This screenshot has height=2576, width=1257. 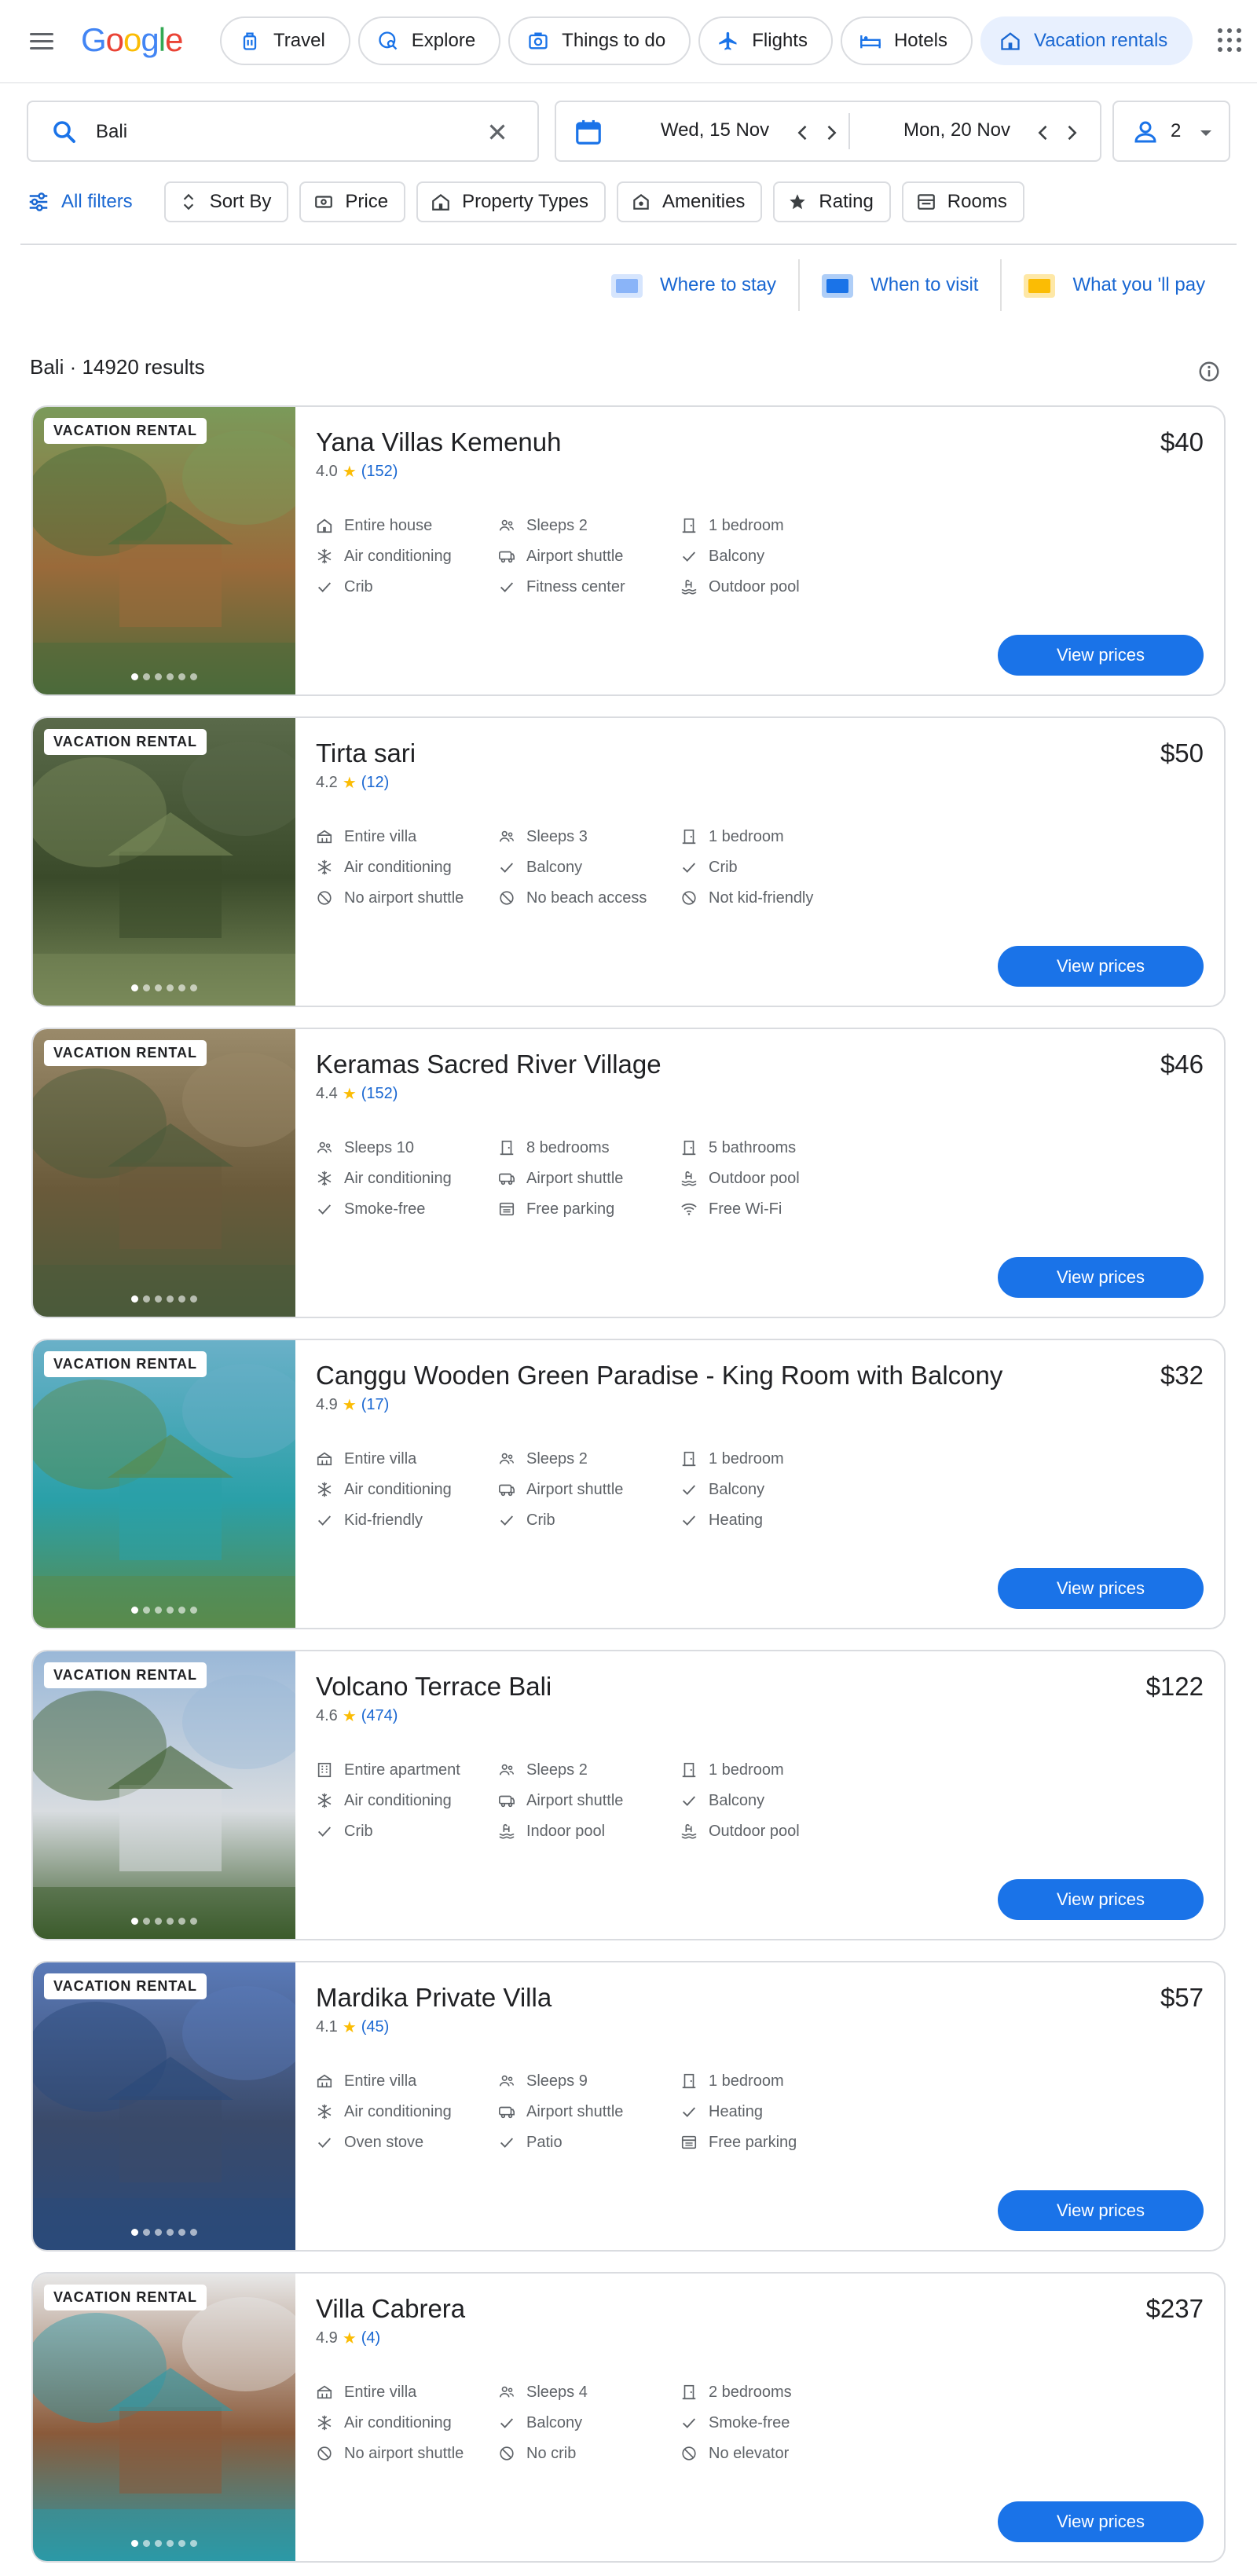 I want to click on review-count: (17), so click(x=375, y=1405).